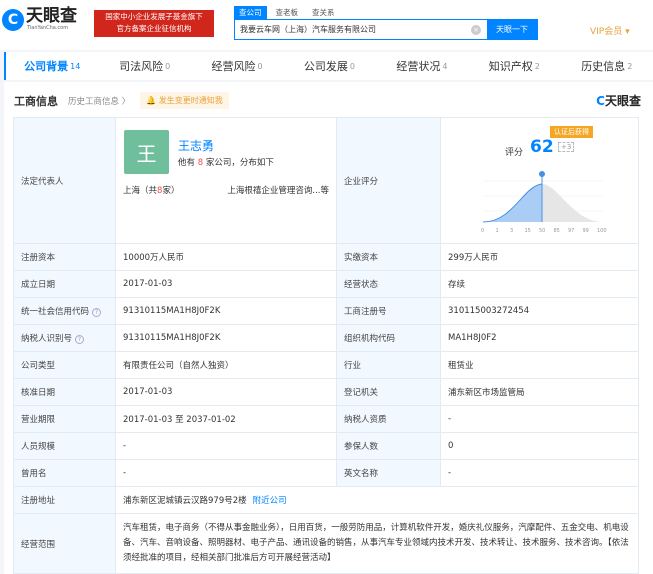 The image size is (653, 574). What do you see at coordinates (154, 16) in the screenshot?
I see `badge-line1: 国家中小企业发展子基金旗下` at bounding box center [154, 16].